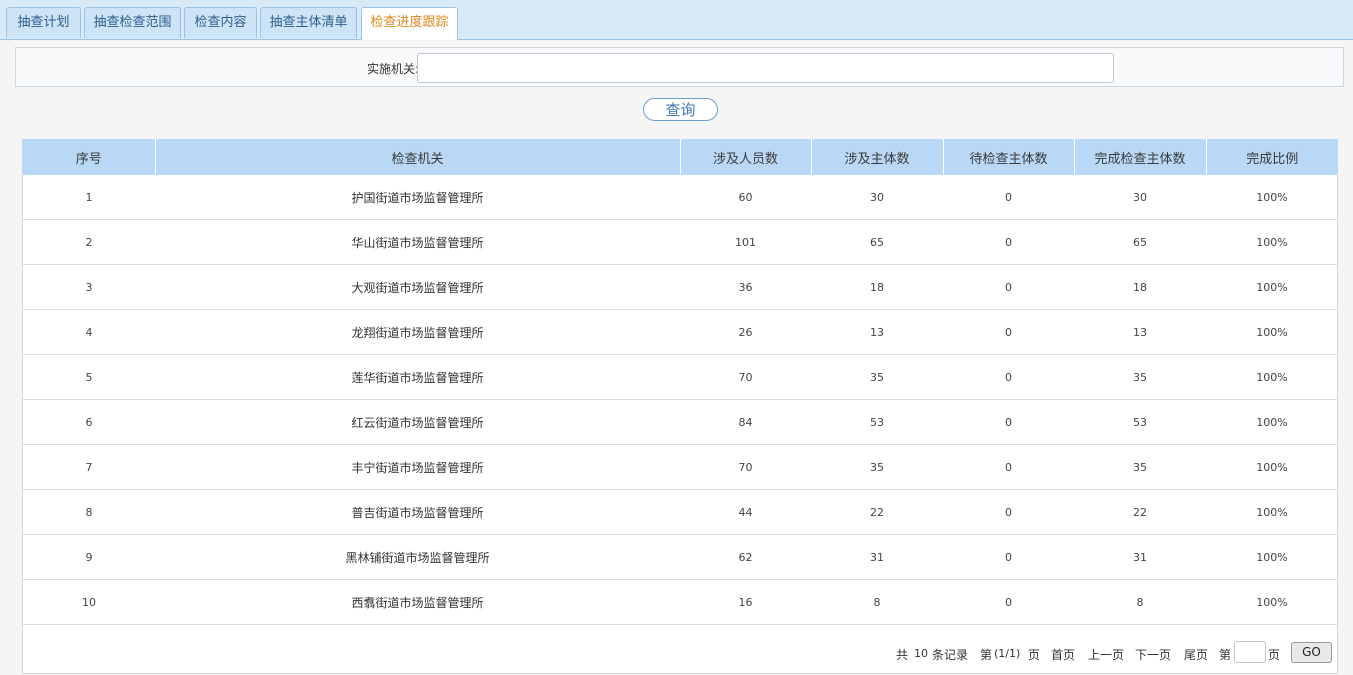 This screenshot has width=1353, height=675. Describe the element at coordinates (308, 22) in the screenshot. I see `tab-subject-list: 抽查主体清单` at that location.